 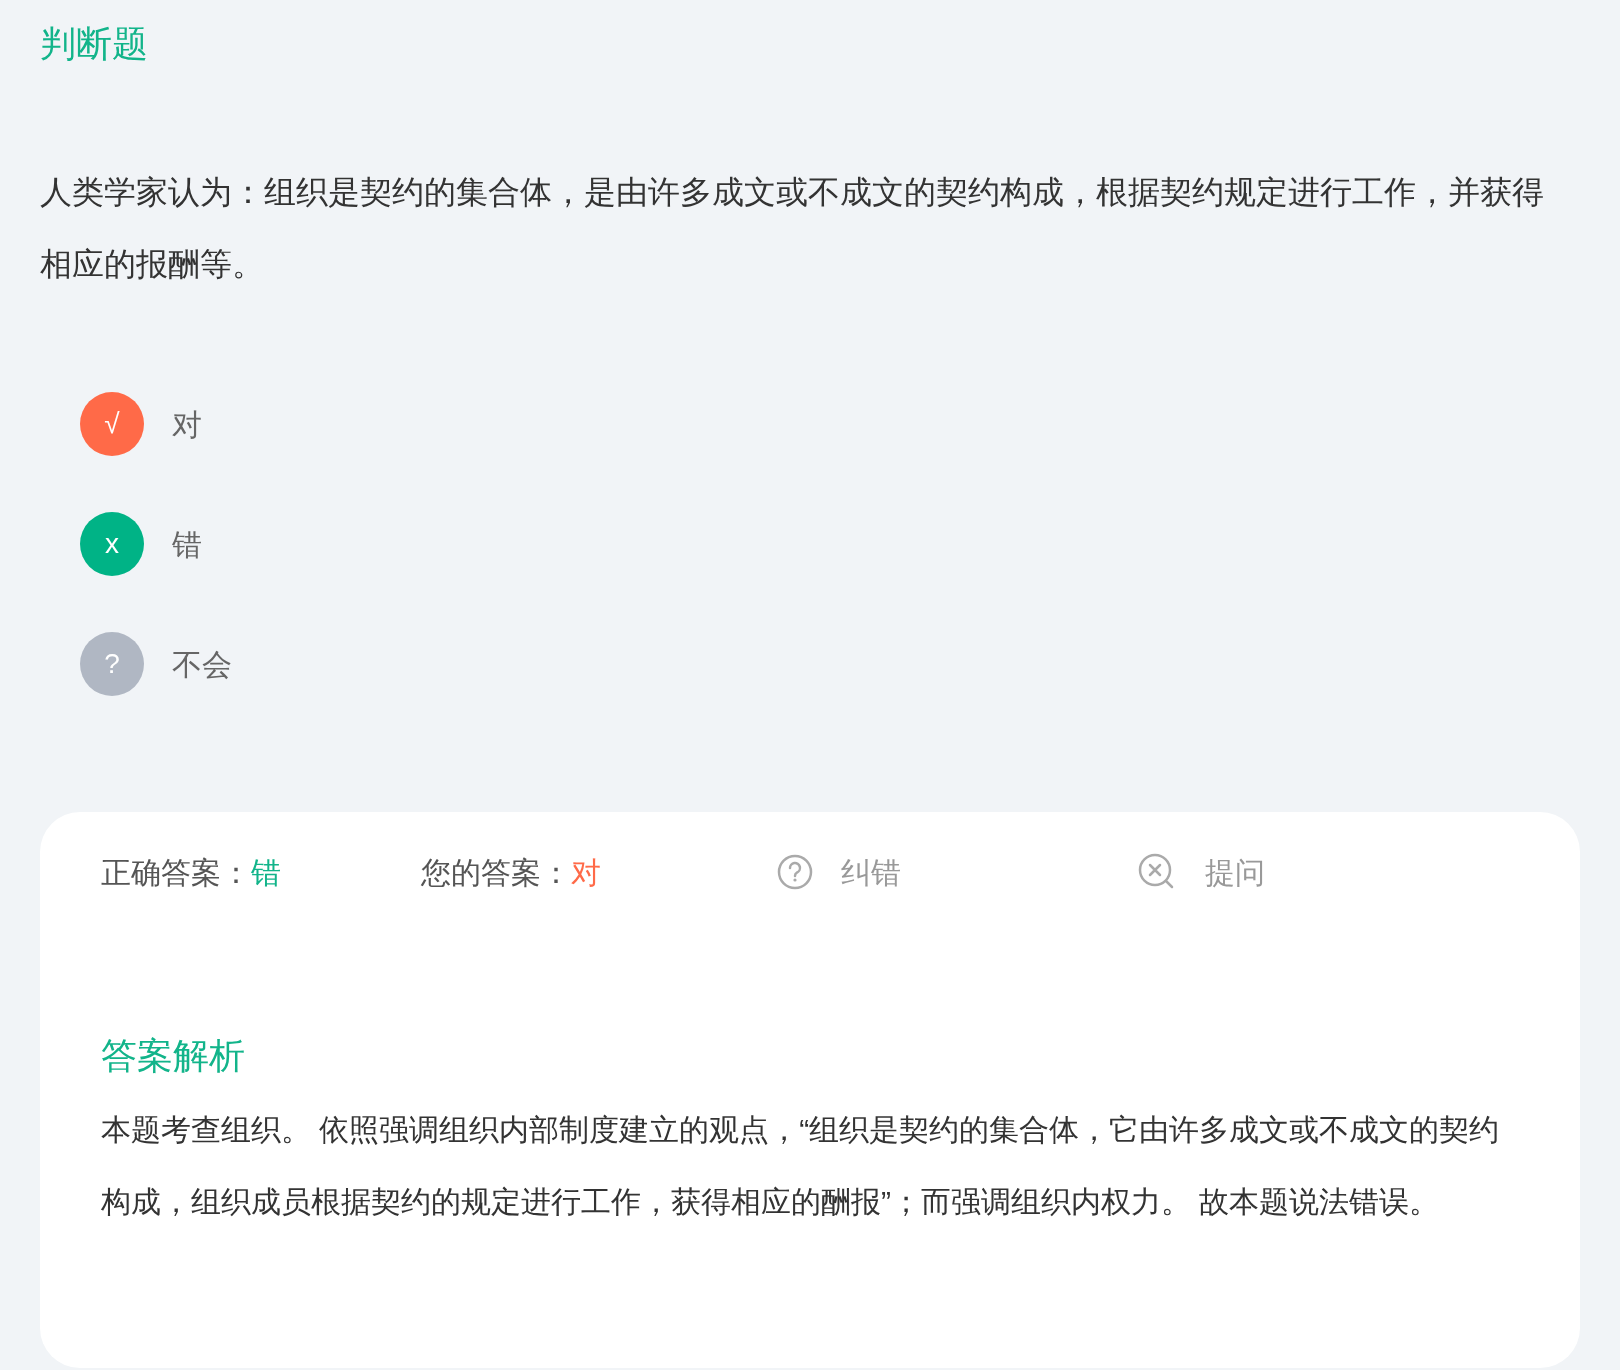 I want to click on your-answer-label: 您的答案：, so click(x=496, y=872).